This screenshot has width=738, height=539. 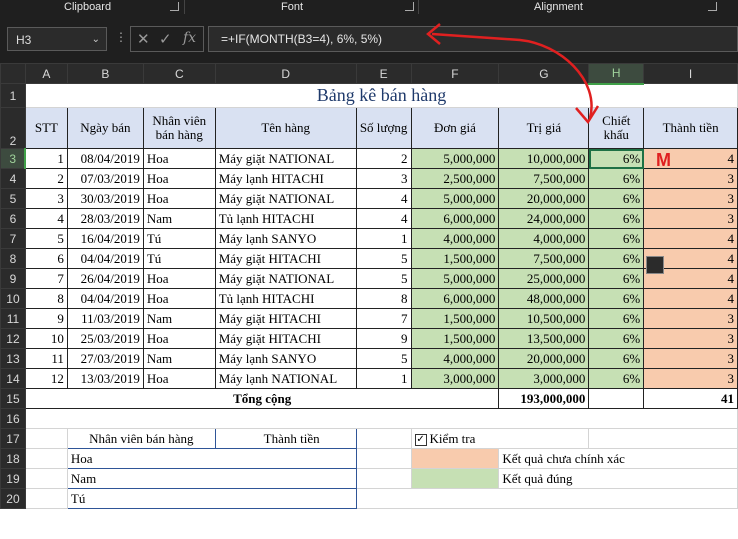 What do you see at coordinates (13, 318) in the screenshot?
I see `row-header-11: 11` at bounding box center [13, 318].